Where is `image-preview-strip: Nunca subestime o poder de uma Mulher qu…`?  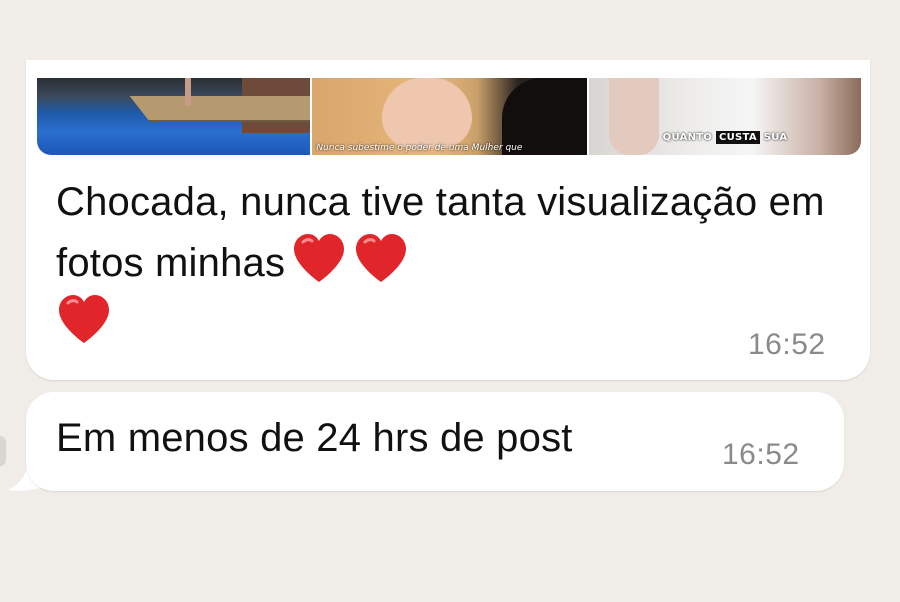
image-preview-strip: Nunca subestime o poder de uma Mulher qu… is located at coordinates (449, 116).